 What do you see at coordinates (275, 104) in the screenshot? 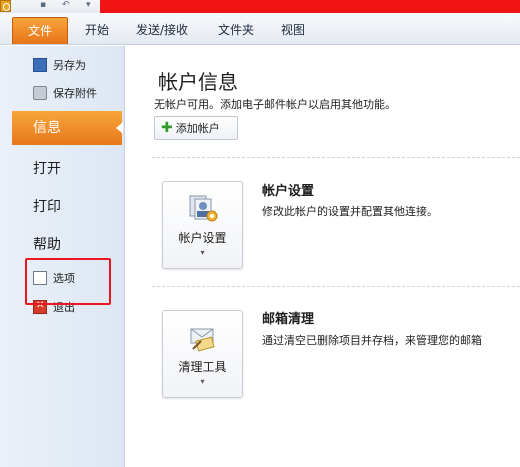
I see `page-subtitle: 无帐户可用。添加电子邮件帐户以启用其他功能。` at bounding box center [275, 104].